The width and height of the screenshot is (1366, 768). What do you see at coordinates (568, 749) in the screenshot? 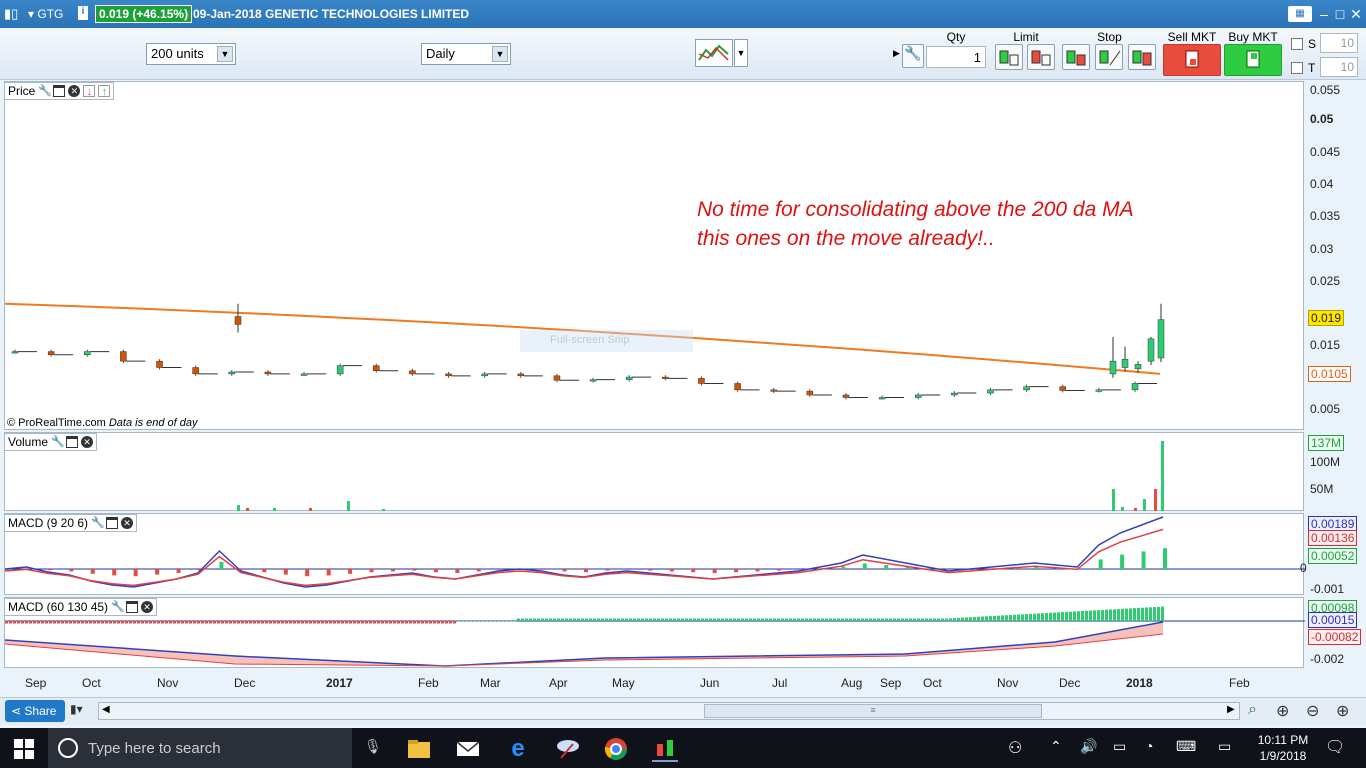
I see `snipping-tool-icon` at bounding box center [568, 749].